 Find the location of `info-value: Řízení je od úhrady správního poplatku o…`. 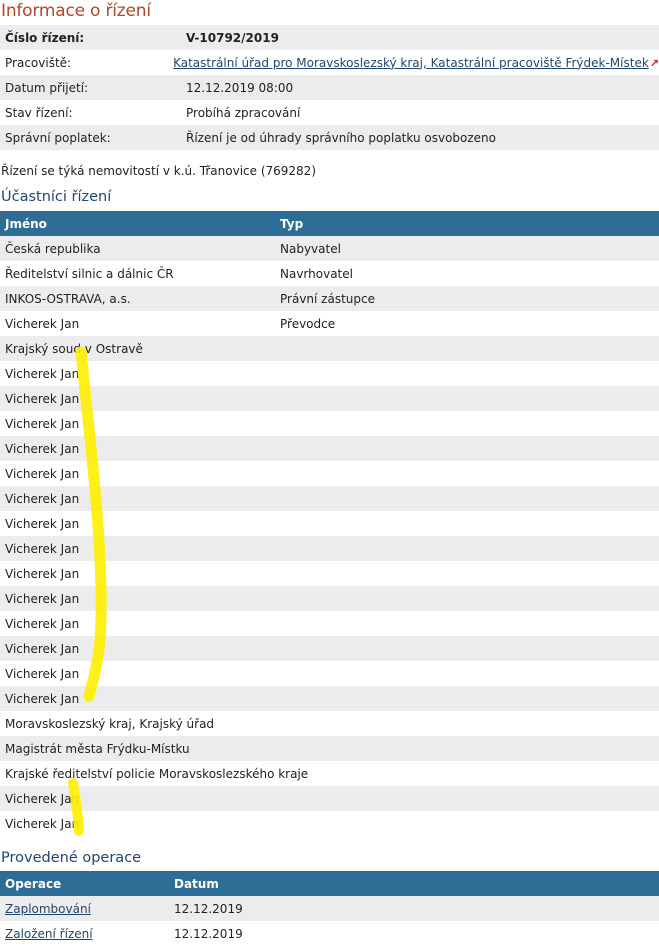

info-value: Řízení je od úhrady správního poplatku o… is located at coordinates (341, 137).